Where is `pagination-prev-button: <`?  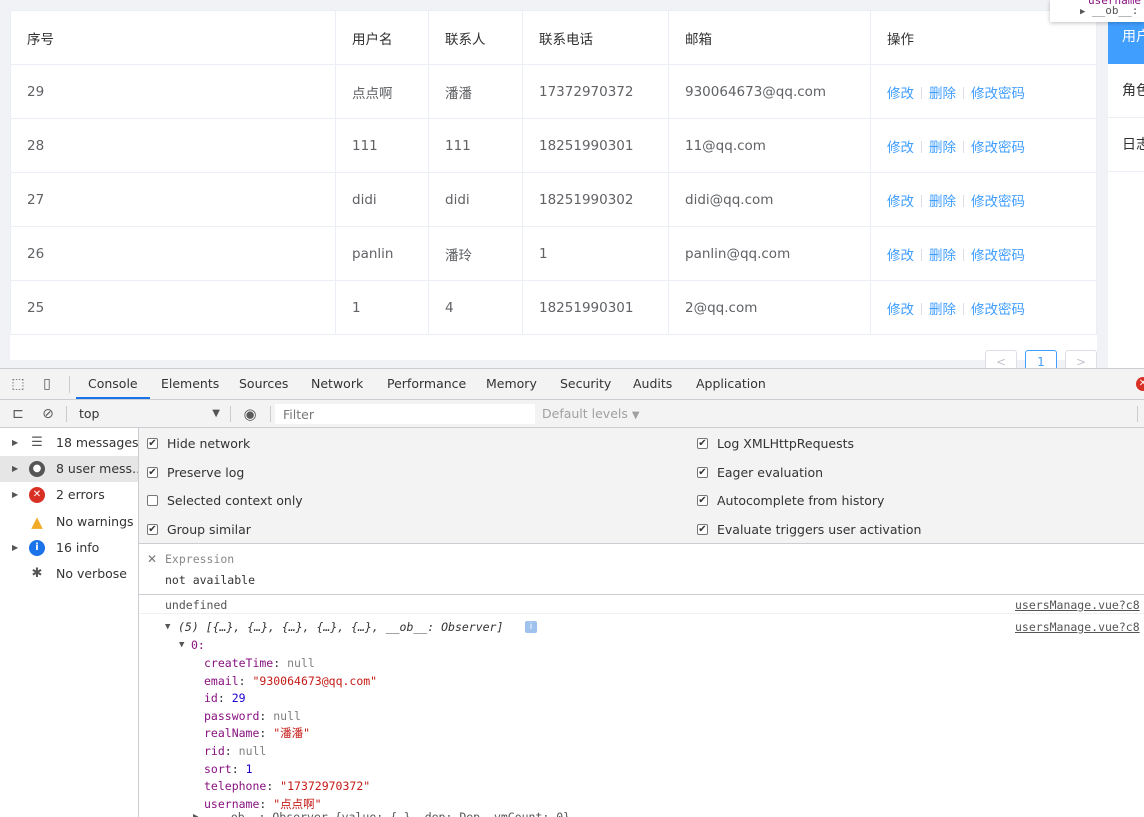 pagination-prev-button: < is located at coordinates (1001, 359).